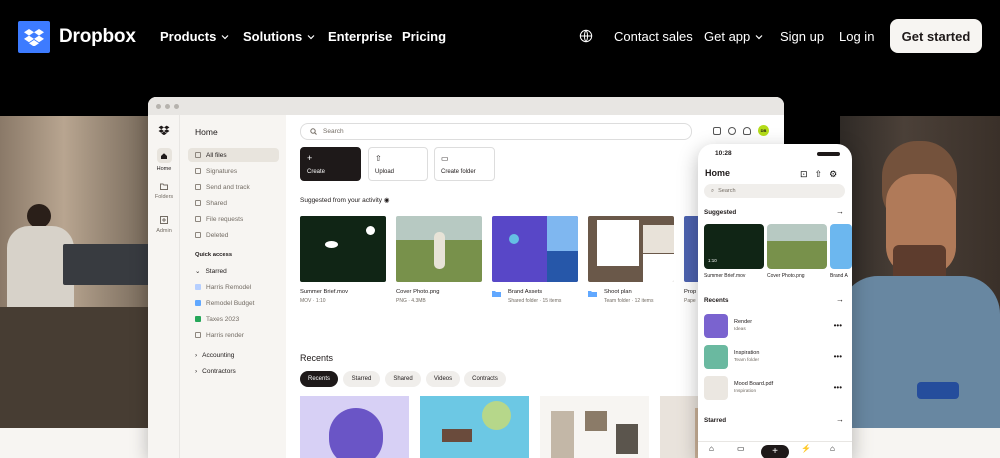  Describe the element at coordinates (398, 164) in the screenshot. I see `upload-button: ⇧ Upload` at that location.